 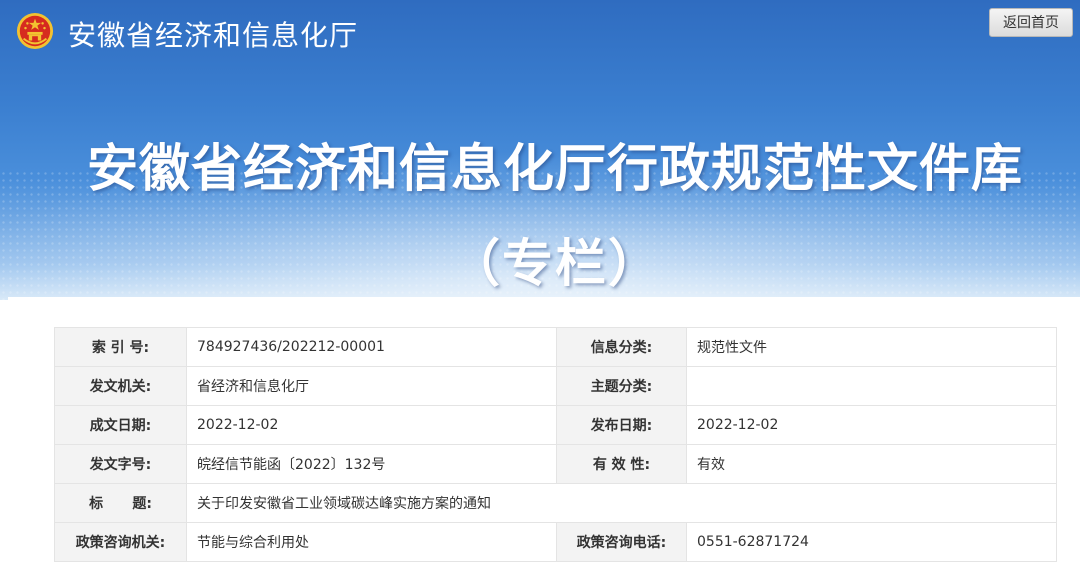 What do you see at coordinates (621, 542) in the screenshot?
I see `consult-phone-label: 政策咨询电话:` at bounding box center [621, 542].